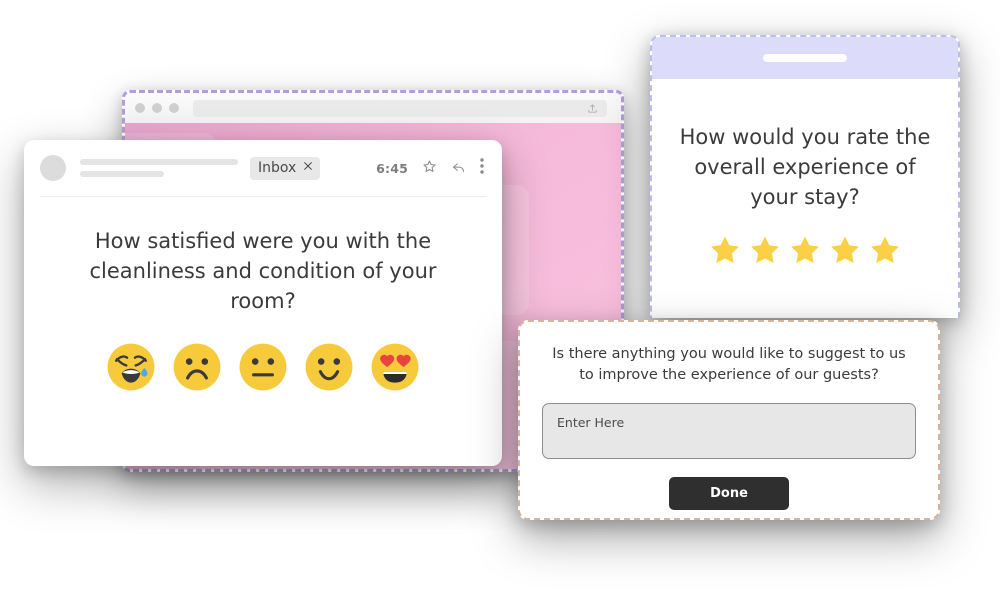 The image size is (1000, 600). I want to click on avatar, so click(53, 168).